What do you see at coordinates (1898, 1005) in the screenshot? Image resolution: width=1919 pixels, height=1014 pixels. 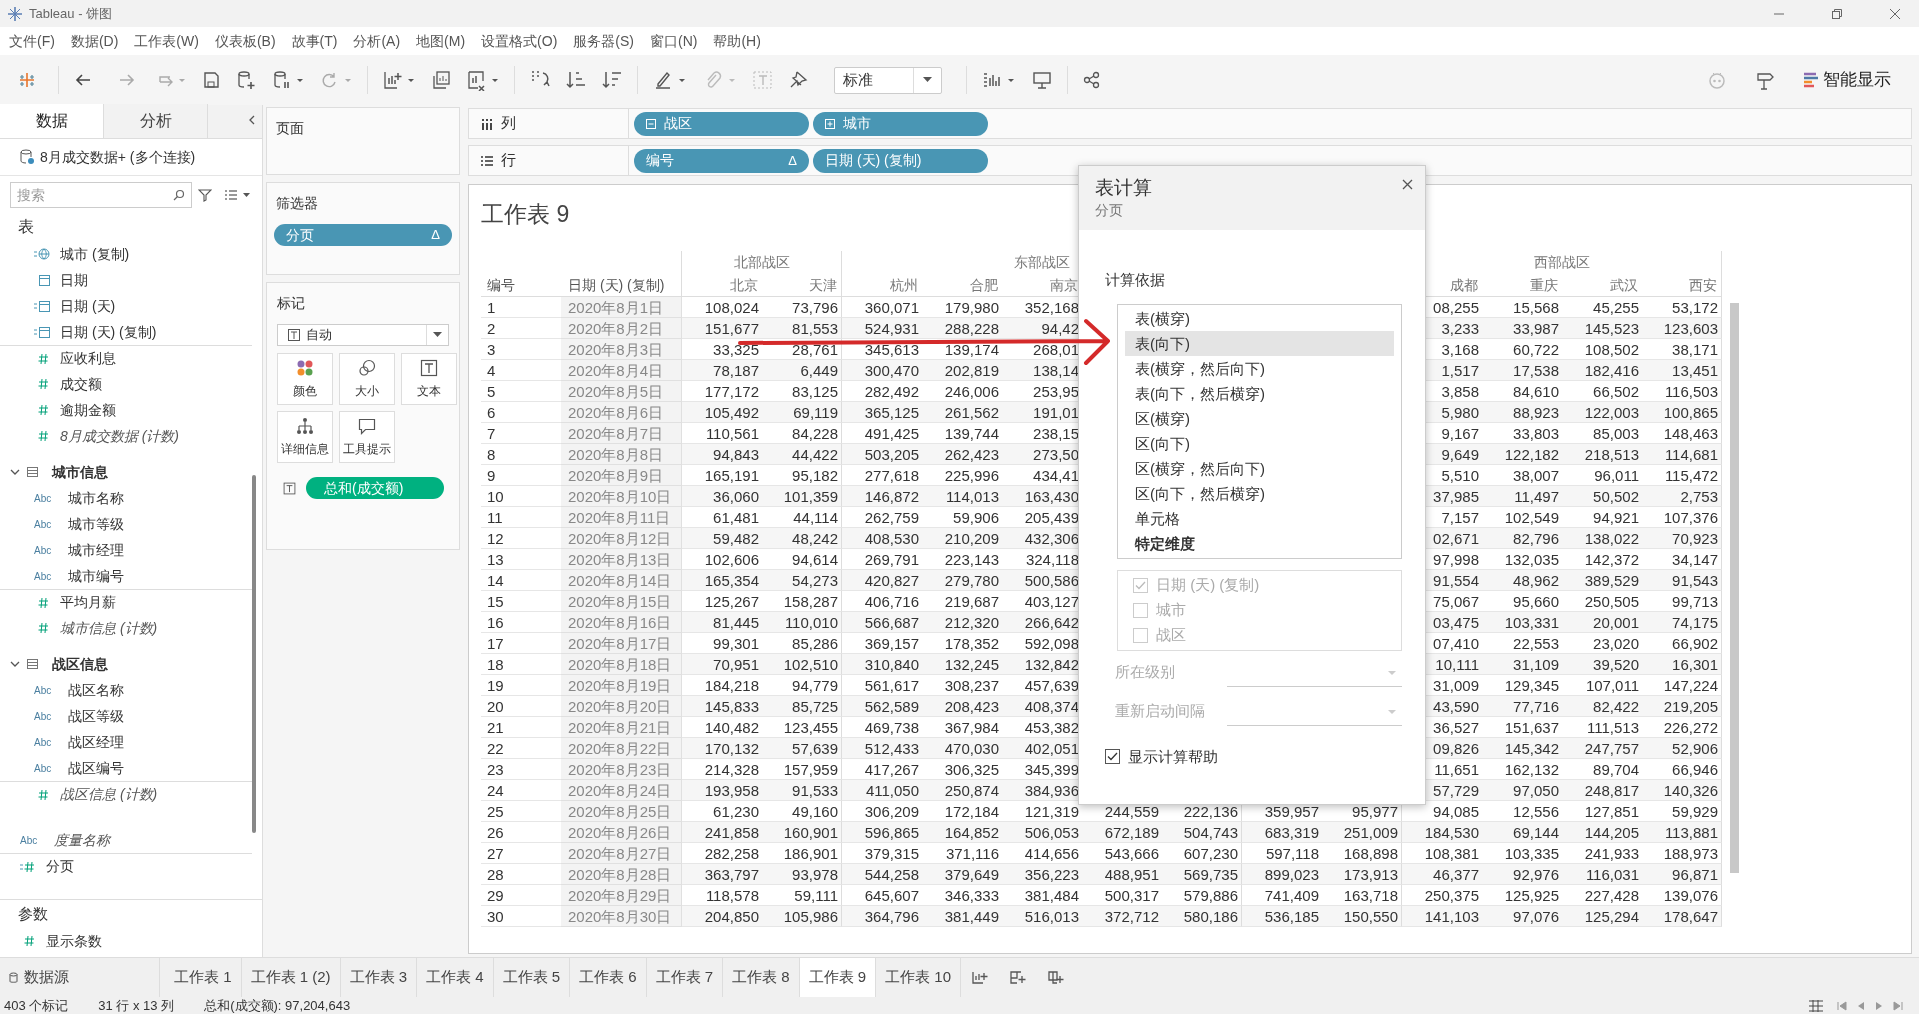 I see `last-page-icon` at bounding box center [1898, 1005].